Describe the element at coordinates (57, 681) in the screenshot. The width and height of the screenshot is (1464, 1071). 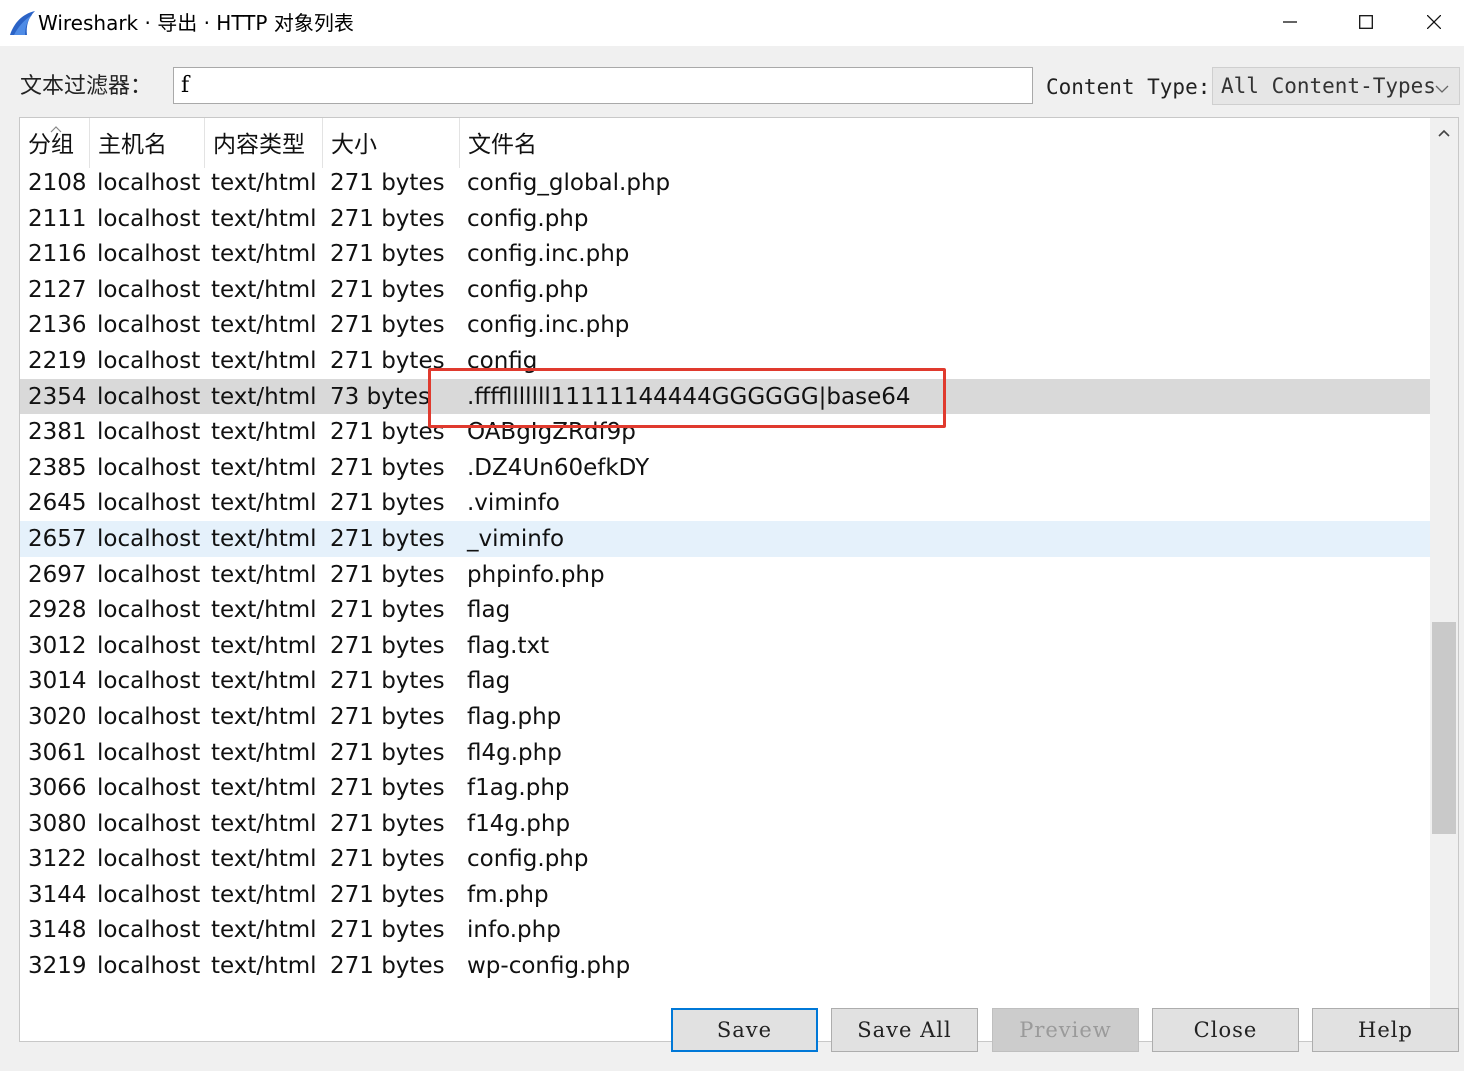
I see `cell-packet: 3014` at that location.